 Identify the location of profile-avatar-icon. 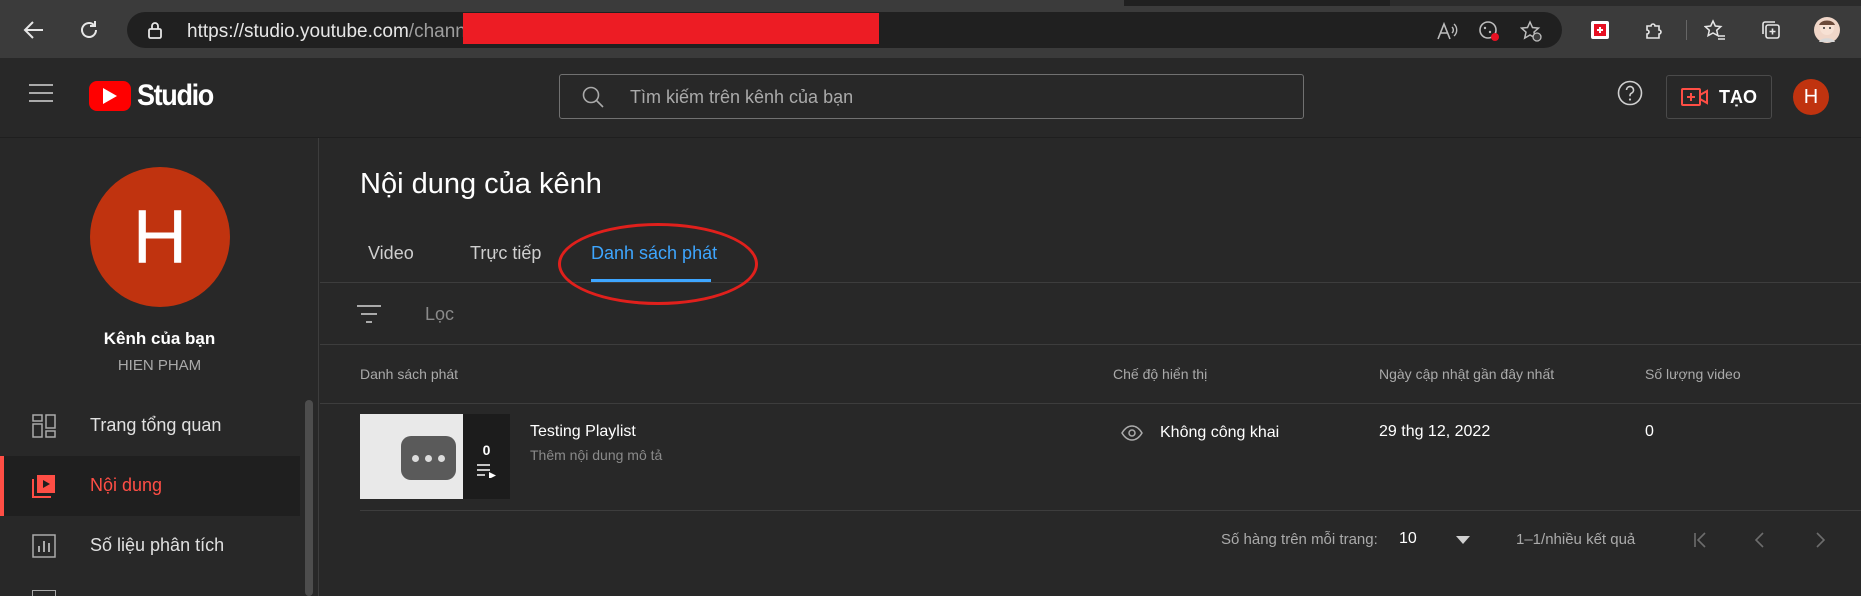
(1827, 30).